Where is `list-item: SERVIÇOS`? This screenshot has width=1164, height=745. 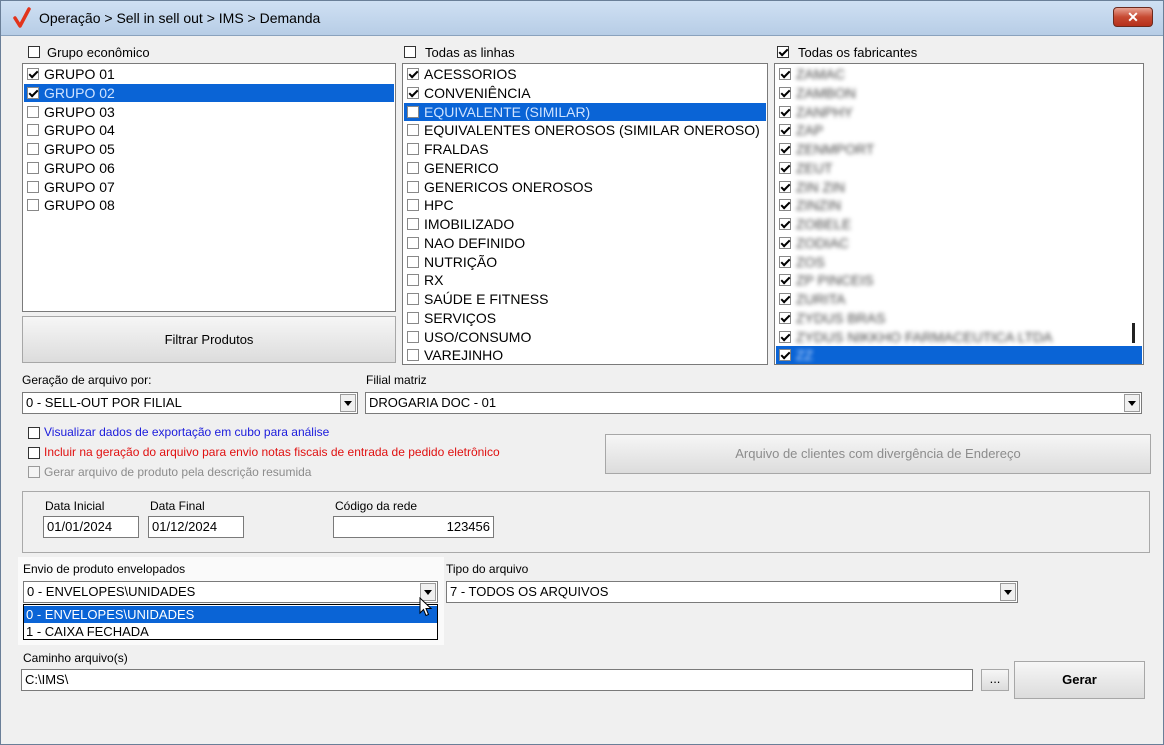 list-item: SERVIÇOS is located at coordinates (585, 318).